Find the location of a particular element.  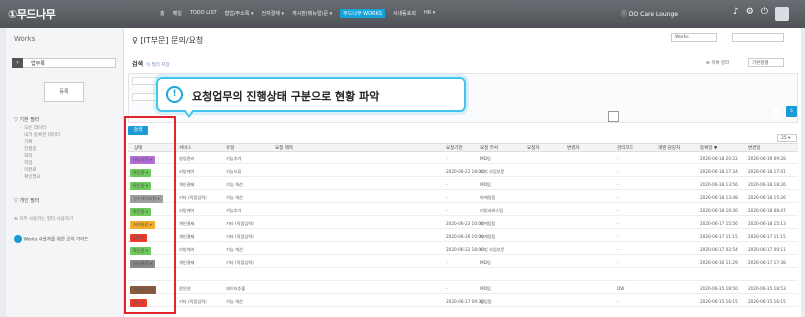

nav-item: HR ▾ is located at coordinates (429, 14).